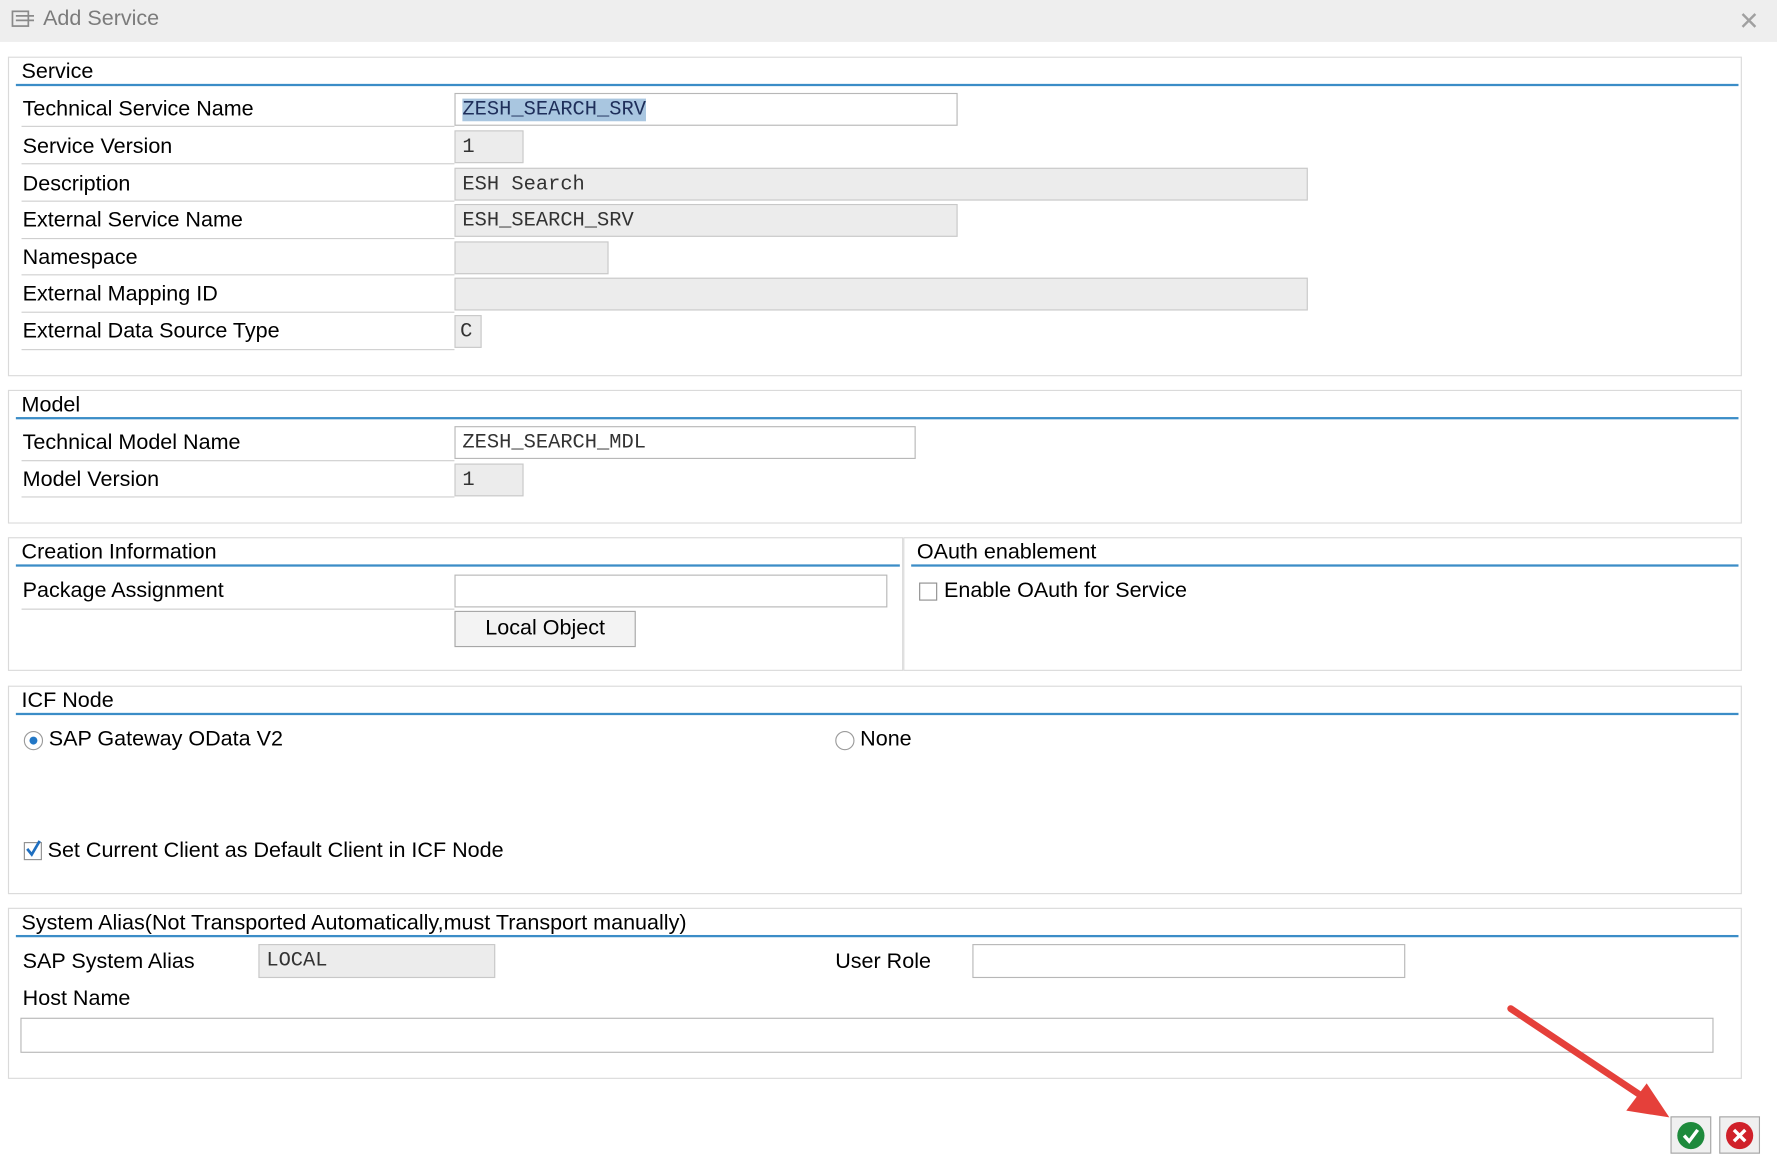 This screenshot has width=1777, height=1167. I want to click on gateway-odata-v2-radio, so click(33, 740).